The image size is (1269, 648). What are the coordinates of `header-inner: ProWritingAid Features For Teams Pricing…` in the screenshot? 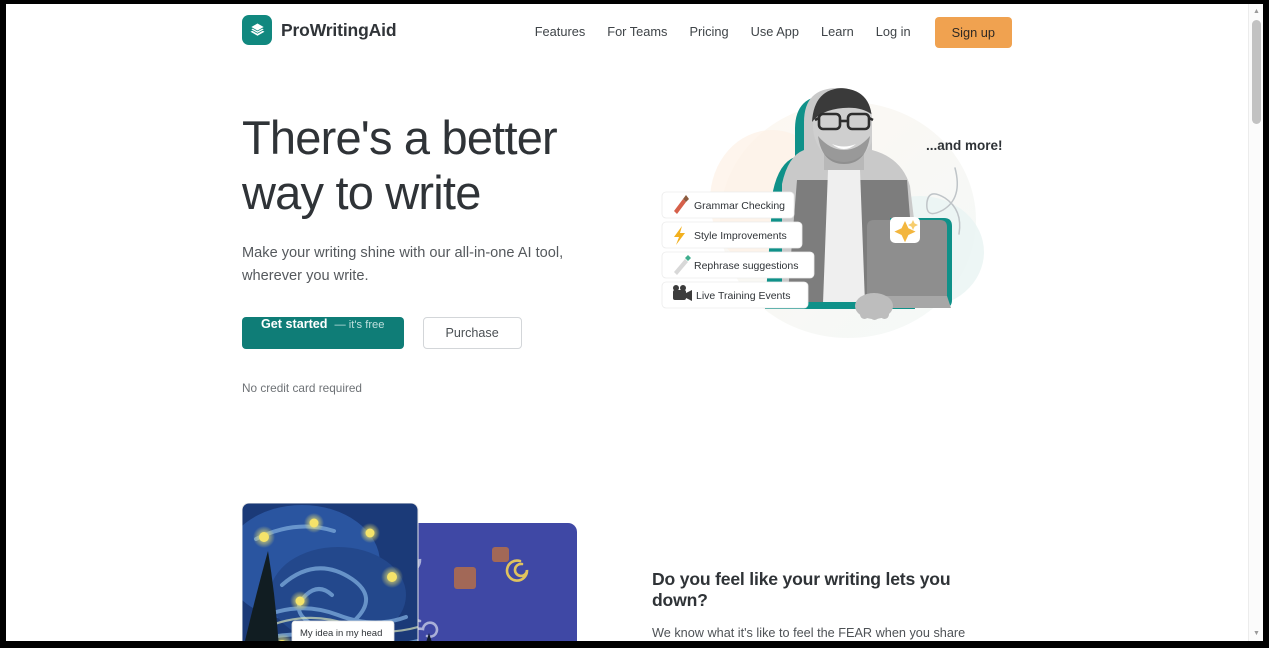 It's located at (627, 32).